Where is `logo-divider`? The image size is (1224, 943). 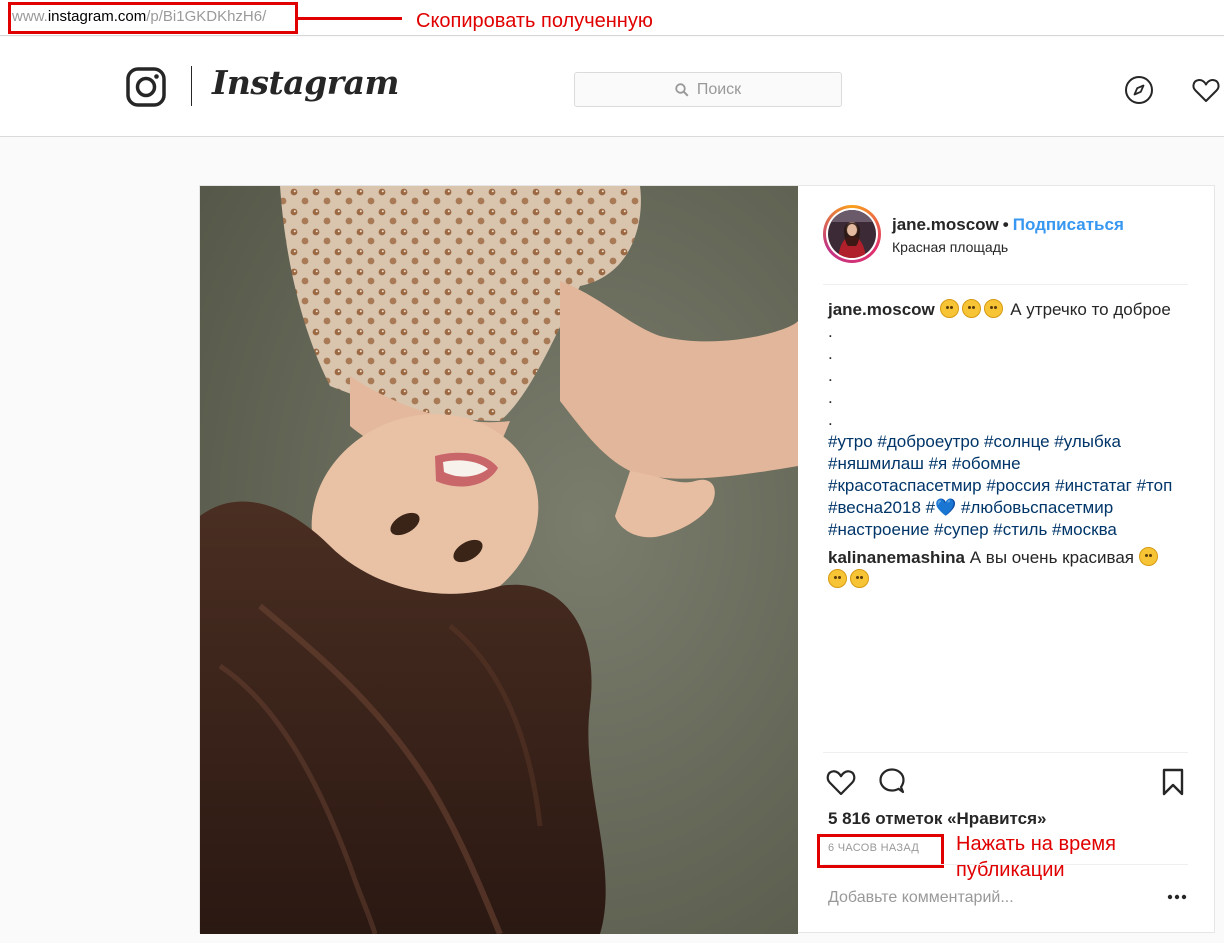
logo-divider is located at coordinates (191, 86).